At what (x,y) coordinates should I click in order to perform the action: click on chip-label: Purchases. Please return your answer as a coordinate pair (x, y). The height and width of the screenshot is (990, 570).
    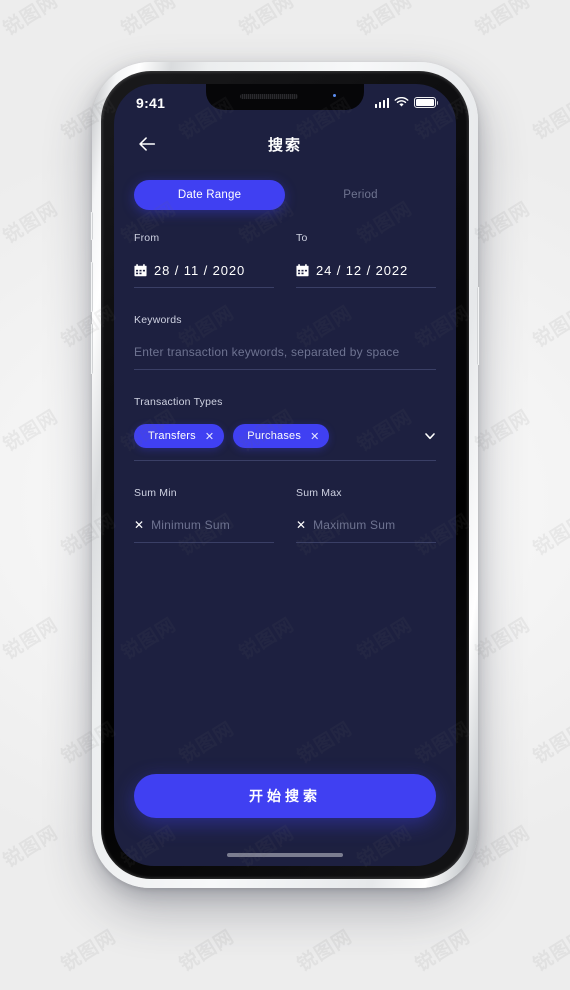
    Looking at the image, I should click on (274, 436).